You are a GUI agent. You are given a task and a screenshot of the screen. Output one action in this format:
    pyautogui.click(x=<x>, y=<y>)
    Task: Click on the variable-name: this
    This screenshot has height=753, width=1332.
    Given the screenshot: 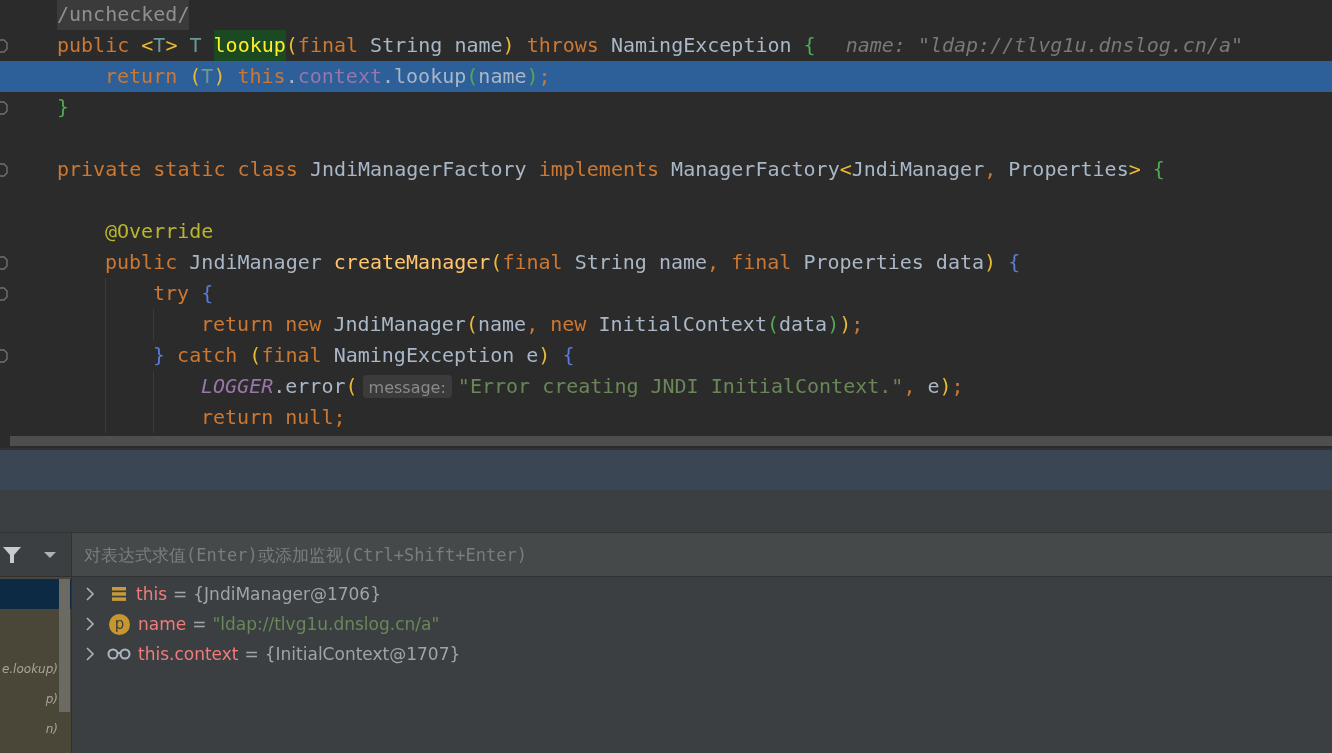 What is the action you would take?
    pyautogui.click(x=152, y=594)
    